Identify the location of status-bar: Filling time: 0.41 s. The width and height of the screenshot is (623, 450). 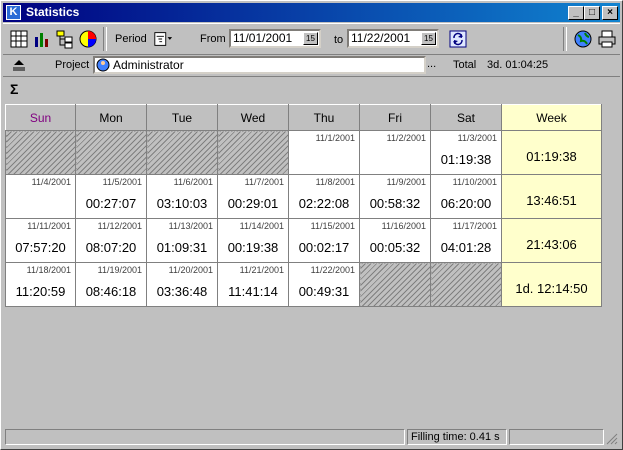
(311, 436).